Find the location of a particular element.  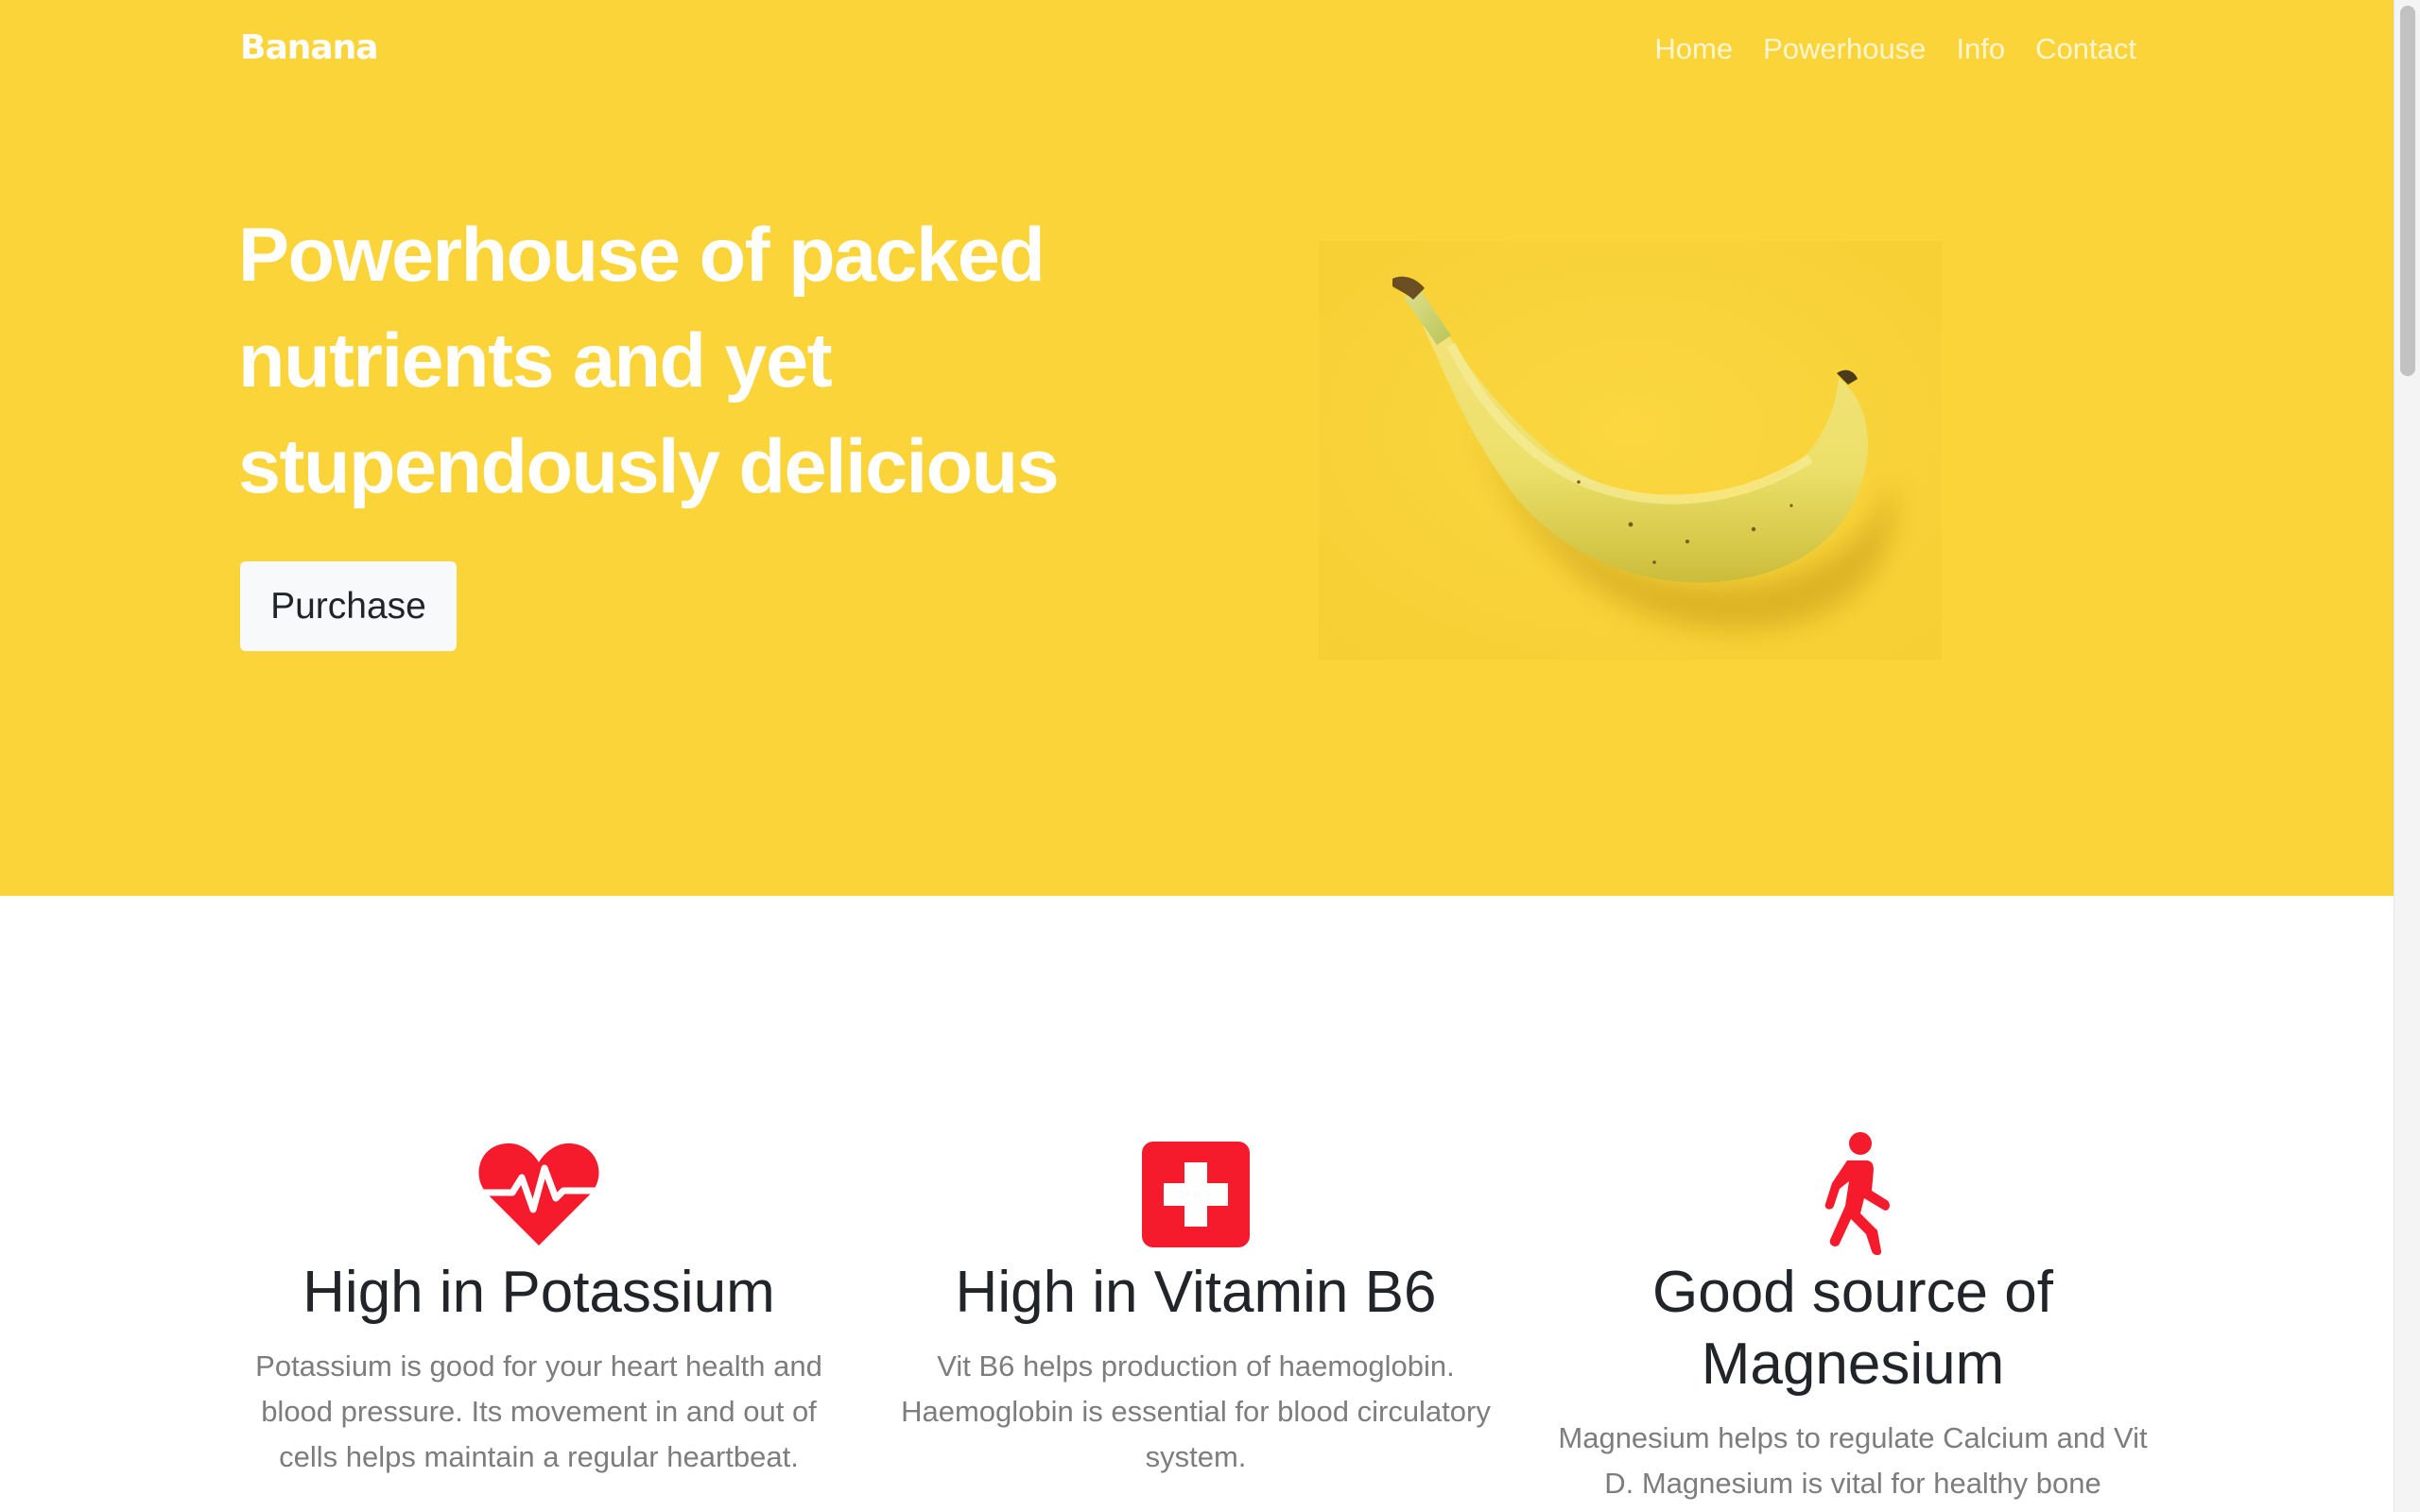

heartbeat-icon is located at coordinates (538, 1196).